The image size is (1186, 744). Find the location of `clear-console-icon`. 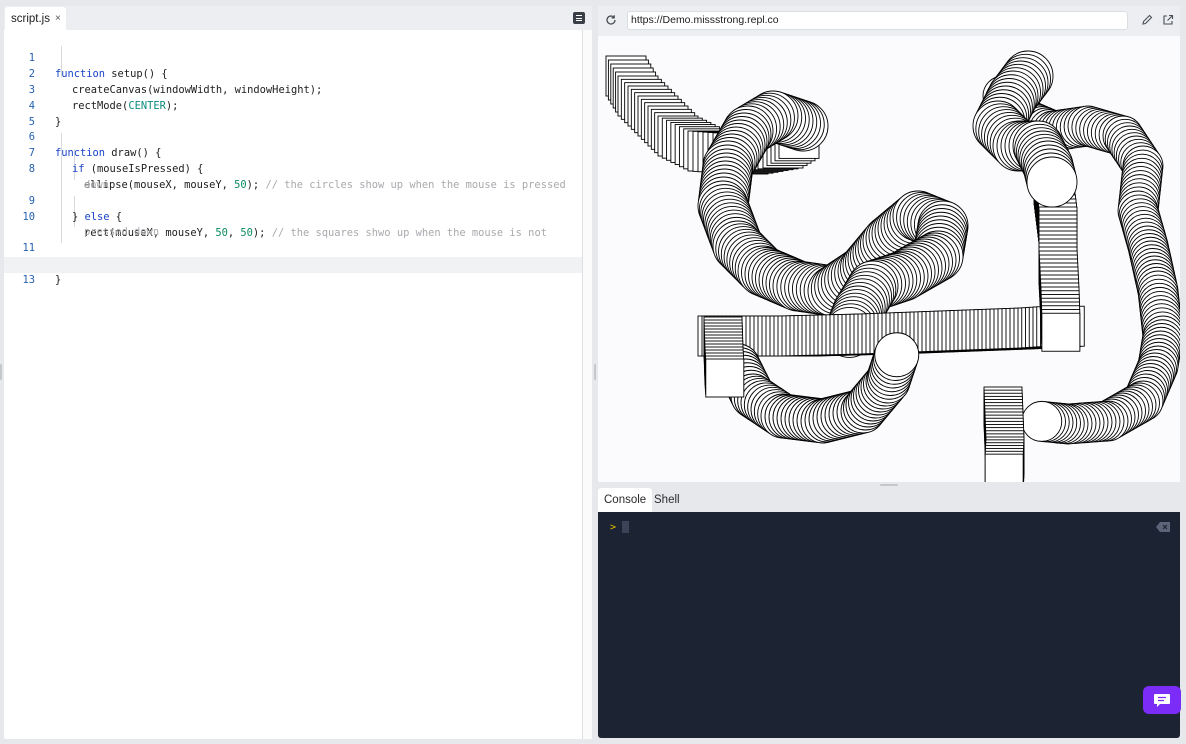

clear-console-icon is located at coordinates (1163, 527).